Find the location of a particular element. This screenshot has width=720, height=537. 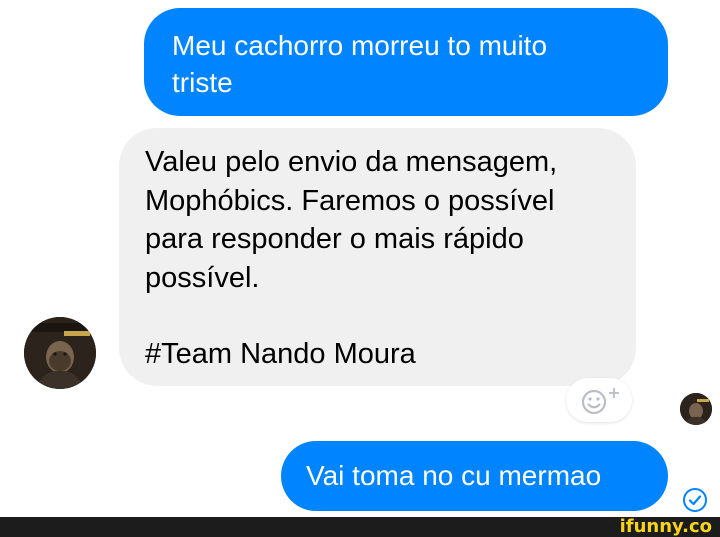

outgoing-message-bubble: Vai toma no cu mermao is located at coordinates (474, 476).